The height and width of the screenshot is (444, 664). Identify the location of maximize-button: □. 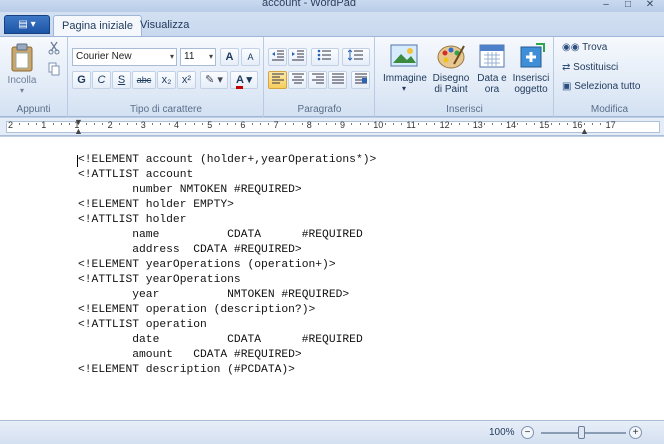
(628, 5).